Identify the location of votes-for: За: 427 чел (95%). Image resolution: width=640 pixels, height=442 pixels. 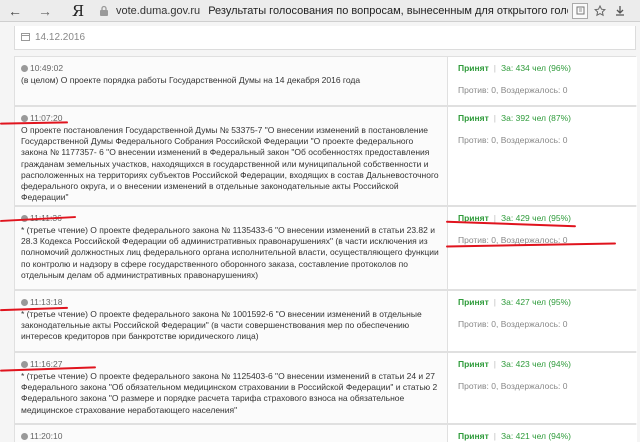
(536, 302).